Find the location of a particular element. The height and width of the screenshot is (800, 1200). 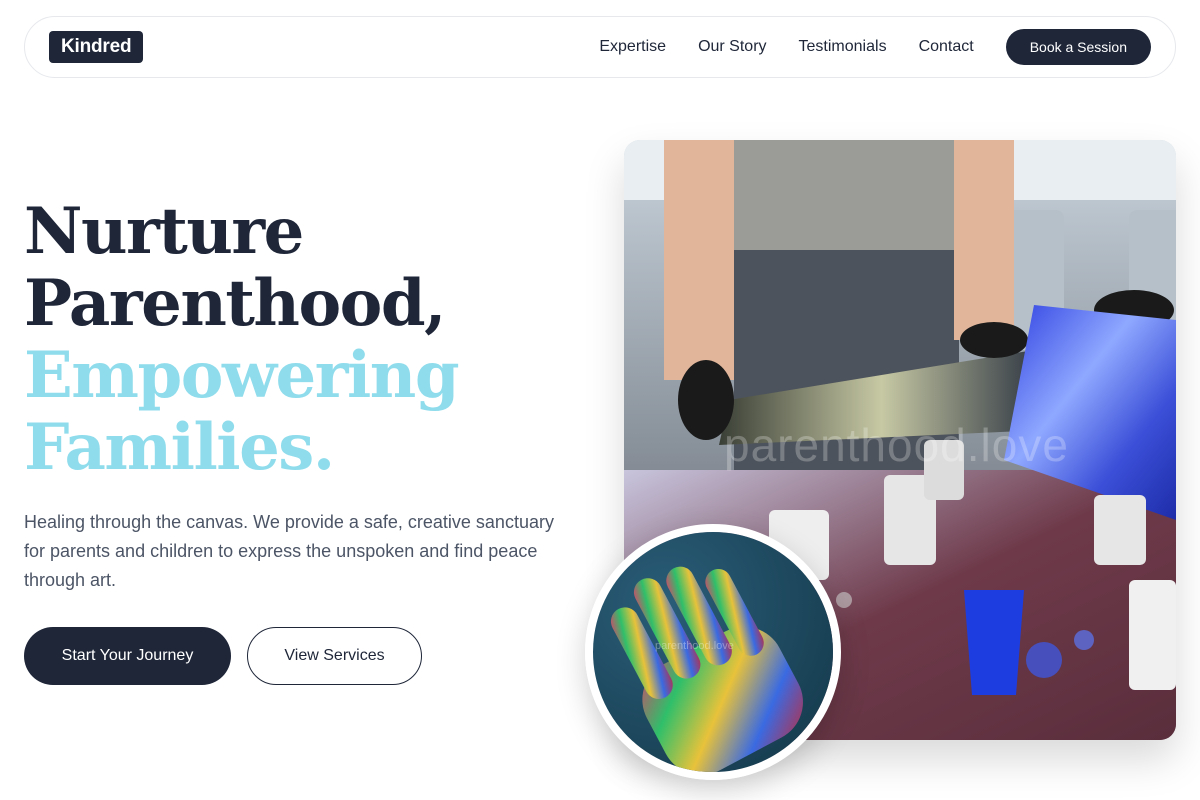

nav-link-testimonials: Testimonials is located at coordinates (843, 47).